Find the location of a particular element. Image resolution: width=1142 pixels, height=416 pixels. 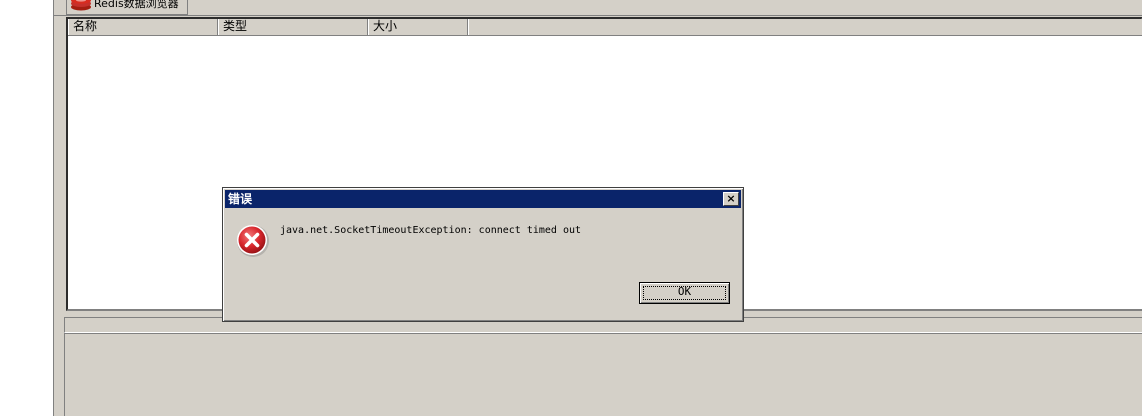

table-header: 名称 类型 大小 is located at coordinates (605, 27).